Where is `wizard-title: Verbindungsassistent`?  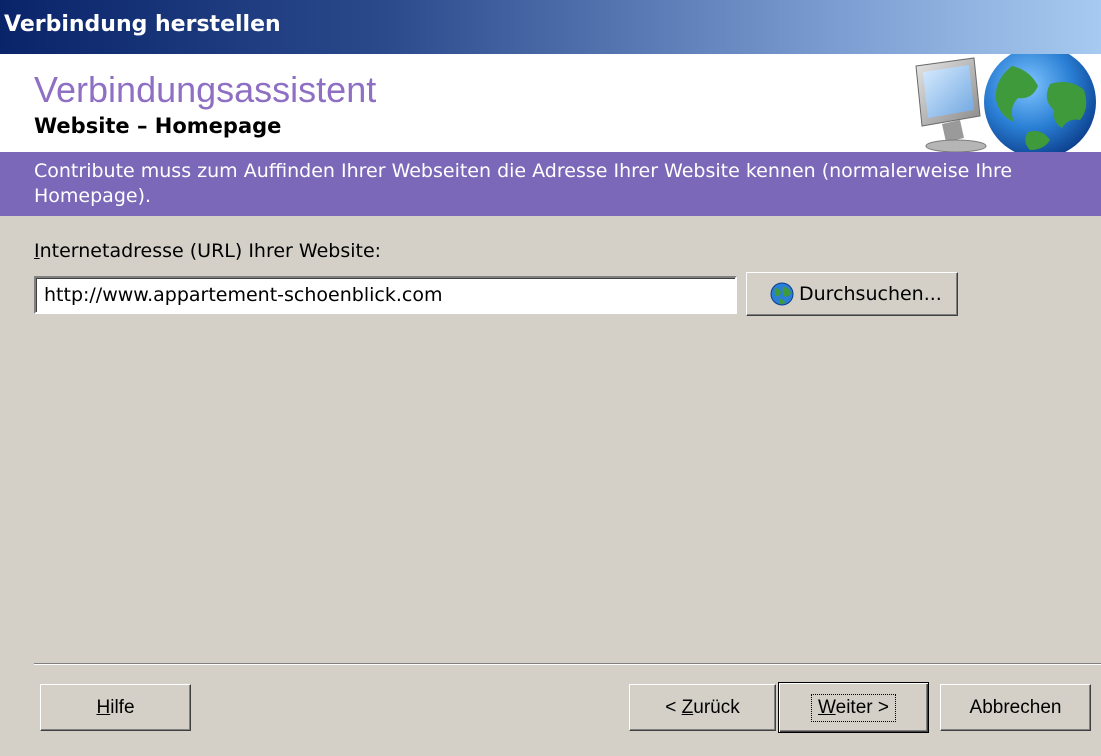 wizard-title: Verbindungsassistent is located at coordinates (205, 89).